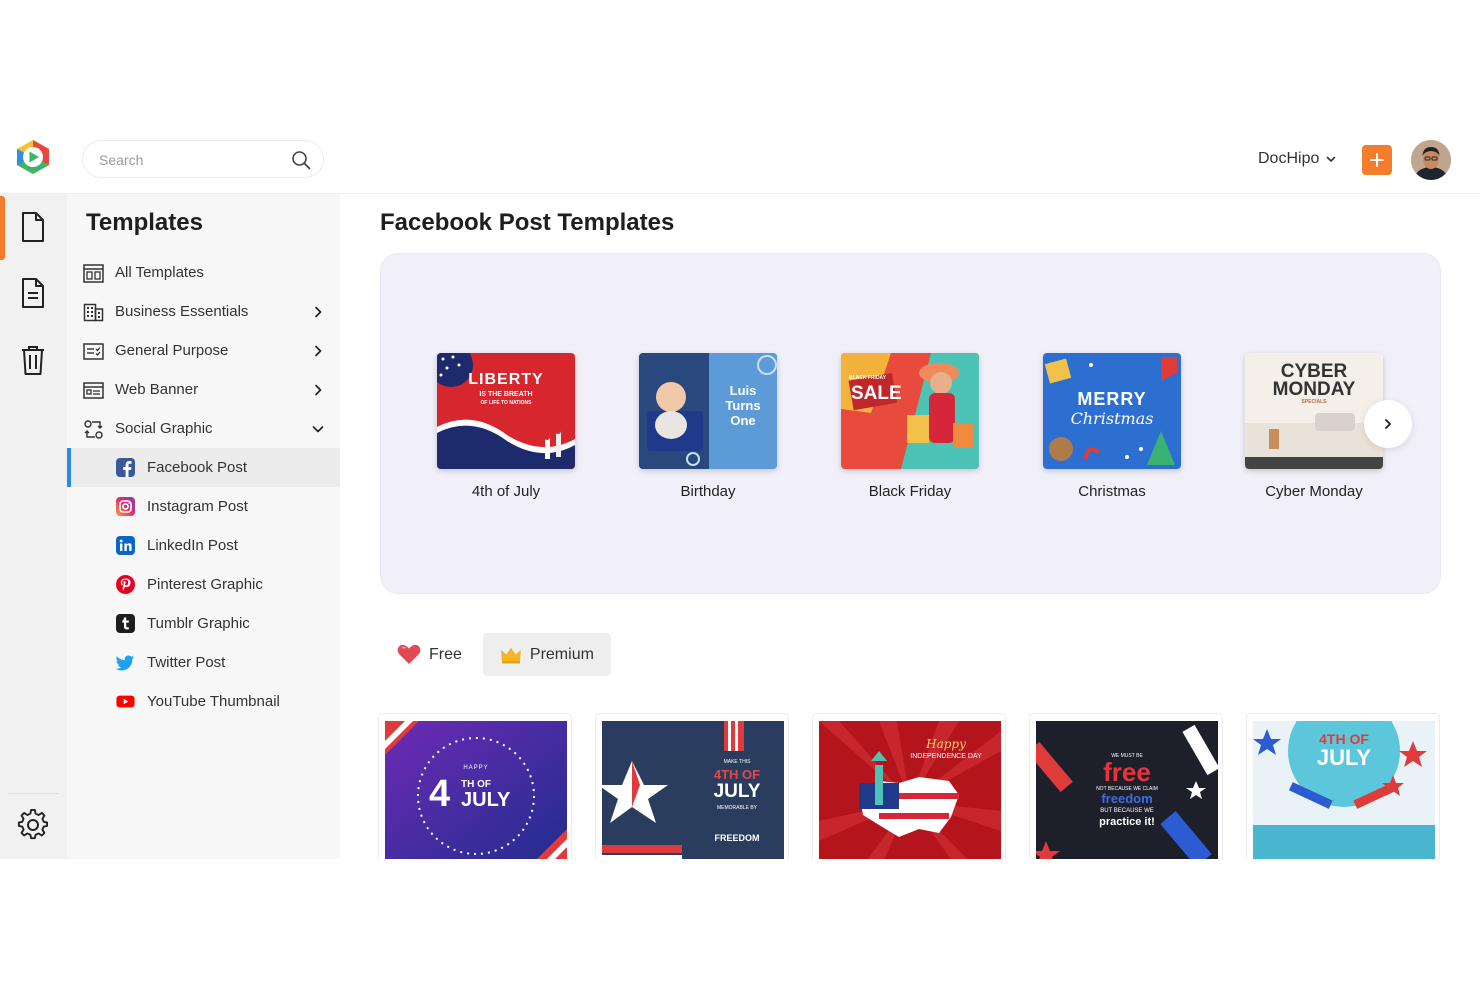 The image size is (1480, 987). What do you see at coordinates (546, 654) in the screenshot?
I see `filter-premium: Premium` at bounding box center [546, 654].